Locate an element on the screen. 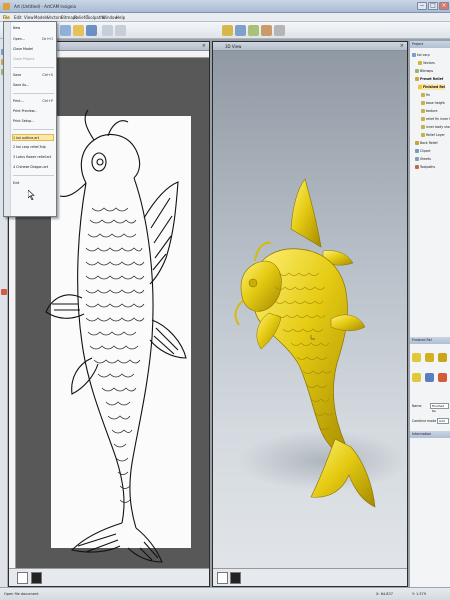  combine-mode-select: Add is located at coordinates (443, 421).